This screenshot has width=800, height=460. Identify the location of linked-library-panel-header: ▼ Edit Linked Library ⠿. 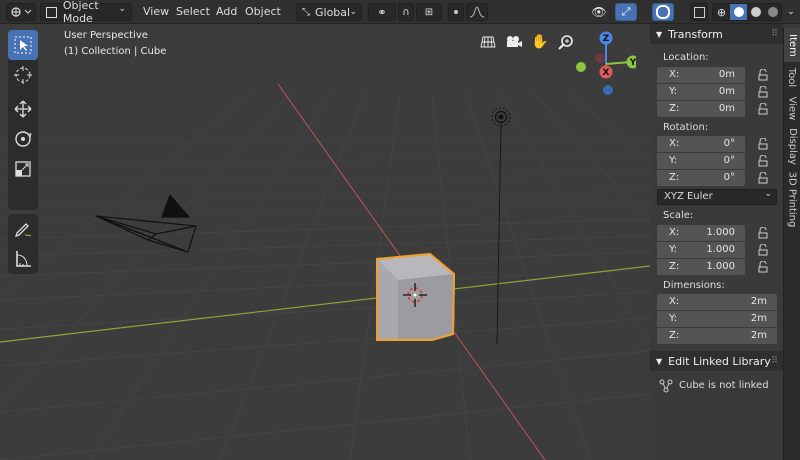
(716, 361).